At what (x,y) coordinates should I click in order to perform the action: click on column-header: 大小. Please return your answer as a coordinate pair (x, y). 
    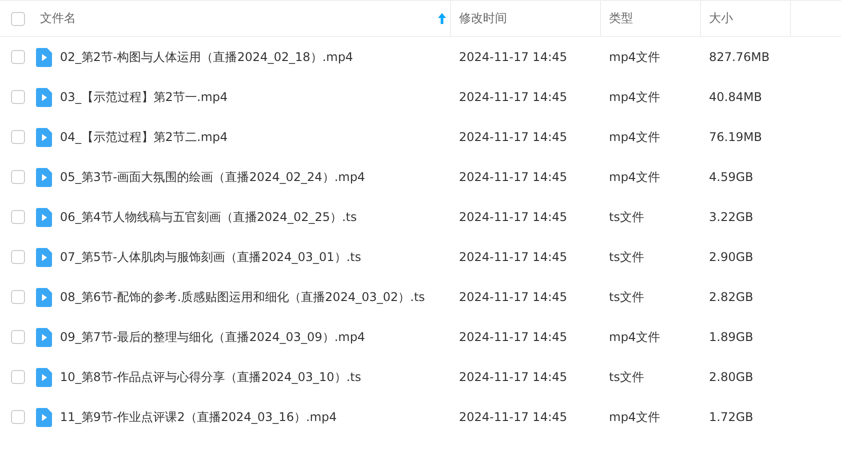
    Looking at the image, I should click on (721, 18).